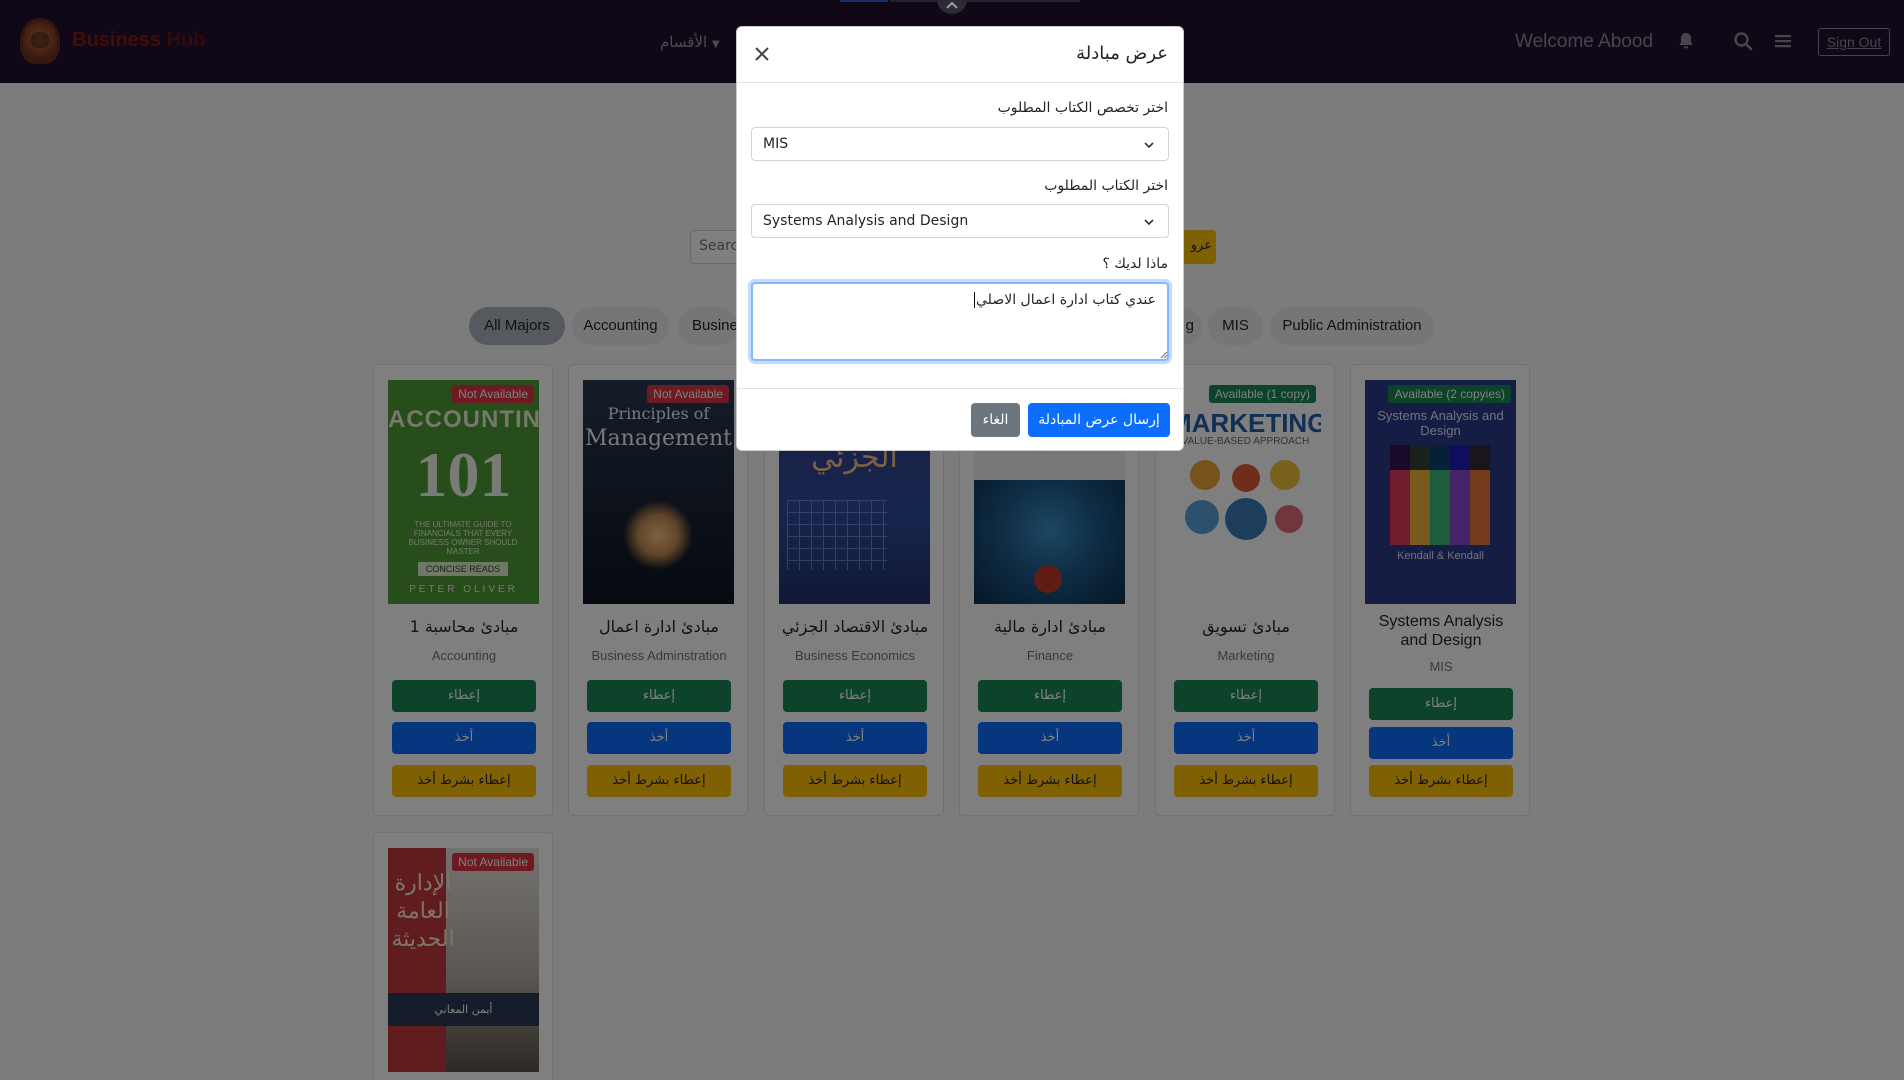  I want to click on resize-handle-icon, so click(1164, 355).